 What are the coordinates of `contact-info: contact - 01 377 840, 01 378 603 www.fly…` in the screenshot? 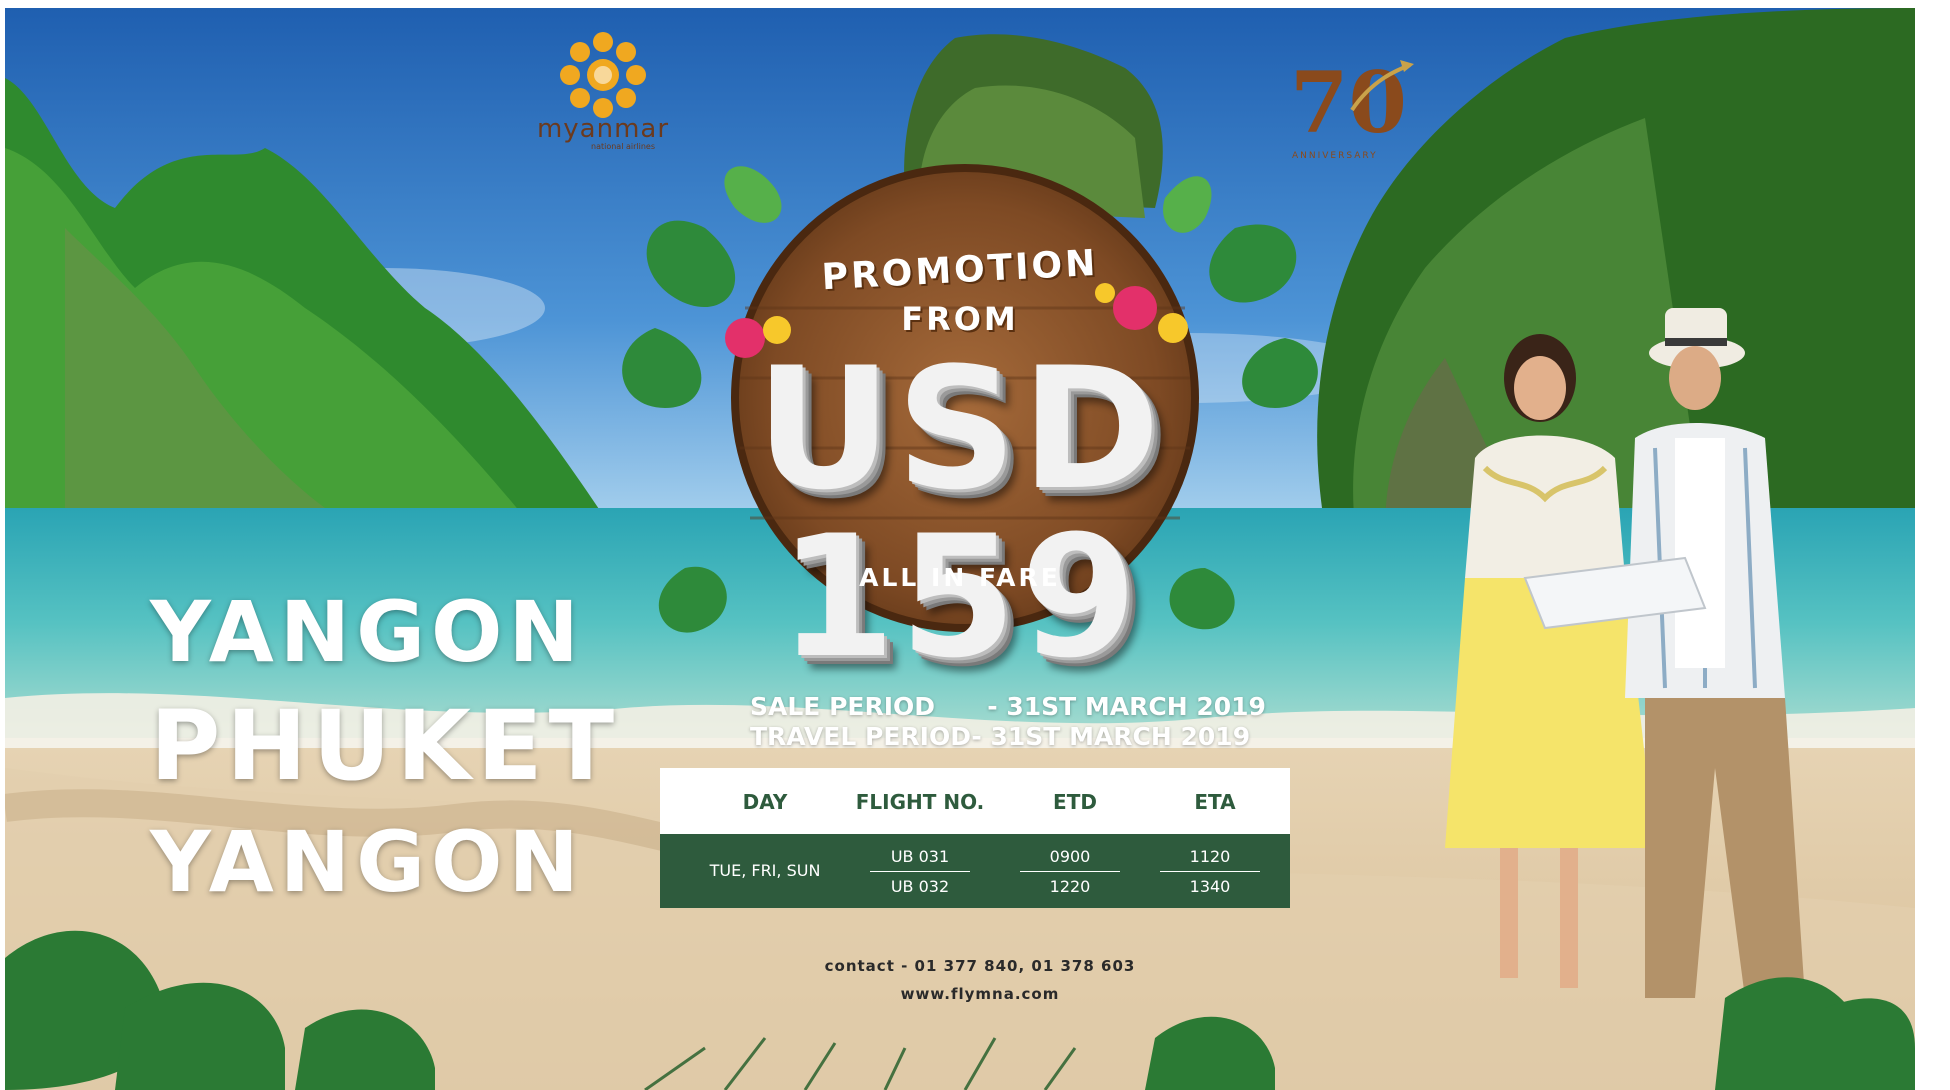 It's located at (980, 980).